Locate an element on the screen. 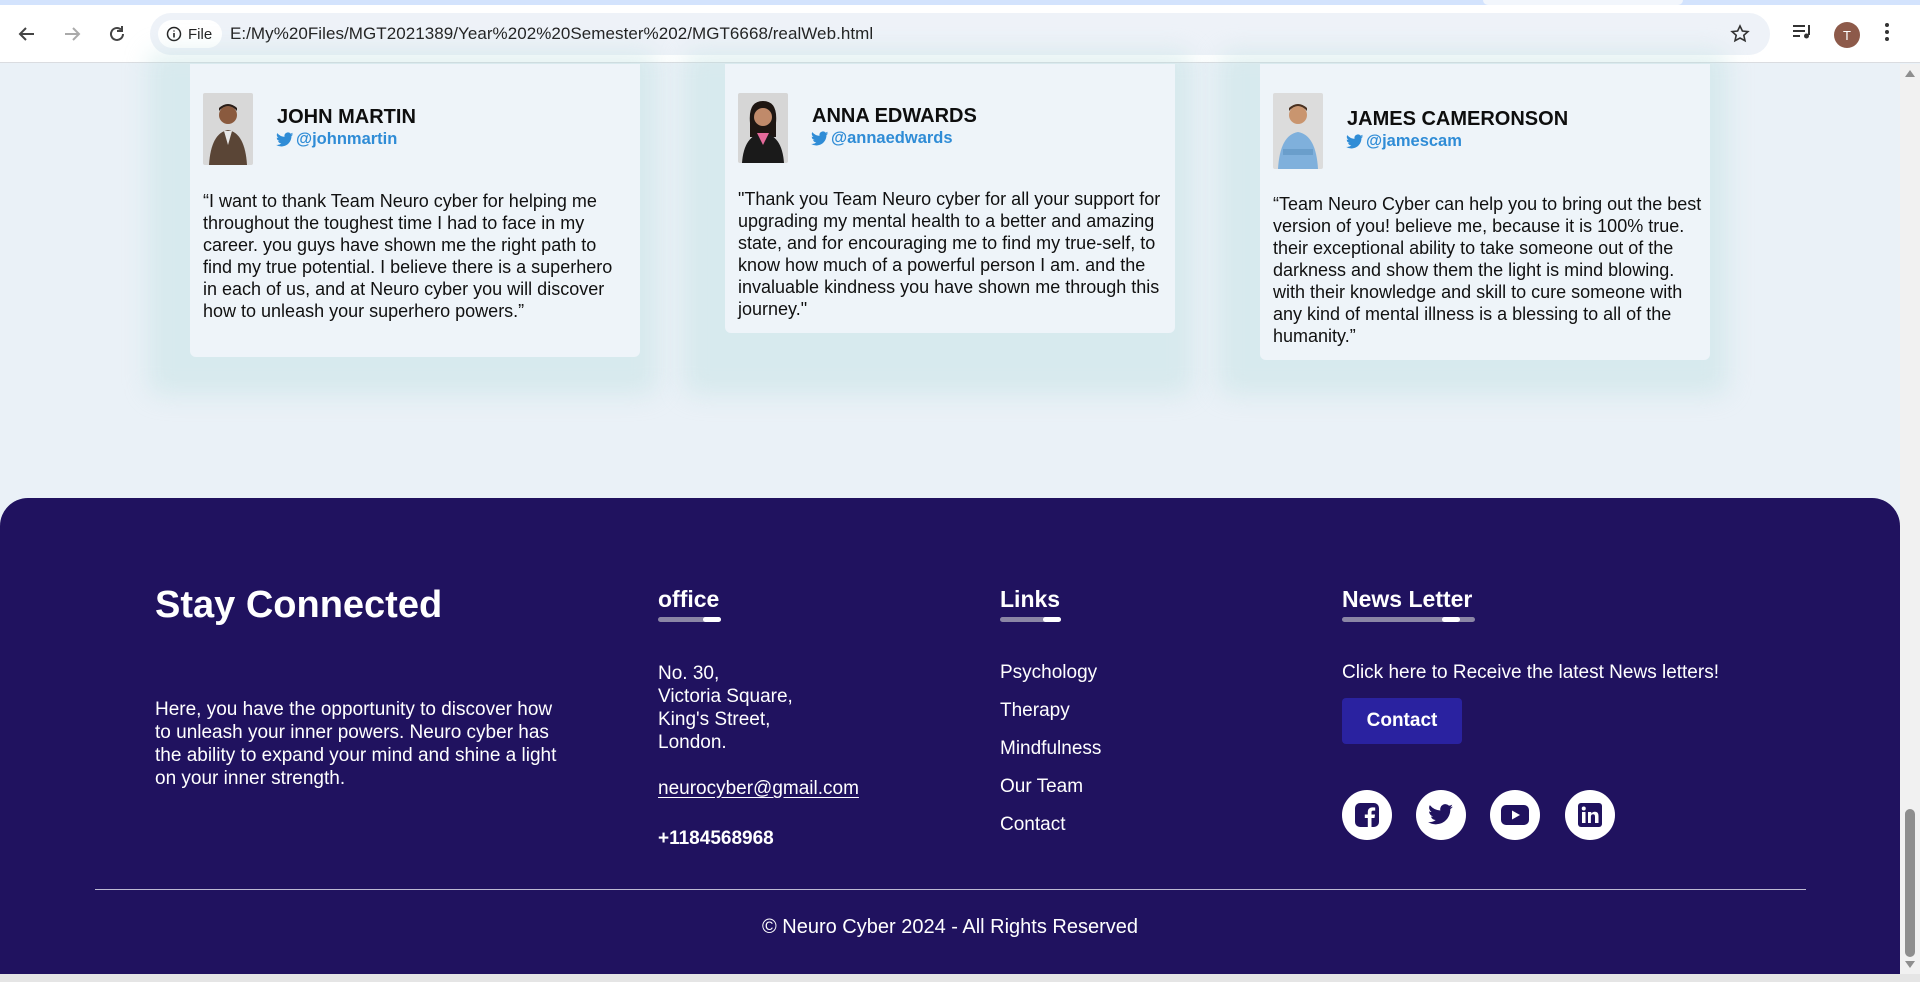 The width and height of the screenshot is (1920, 982). reload-button is located at coordinates (117, 34).